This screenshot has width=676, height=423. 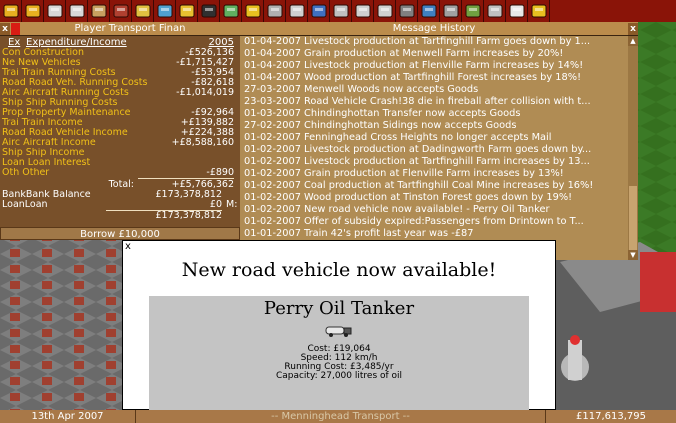 What do you see at coordinates (611, 416) in the screenshot?
I see `status-money: £117,613,795` at bounding box center [611, 416].